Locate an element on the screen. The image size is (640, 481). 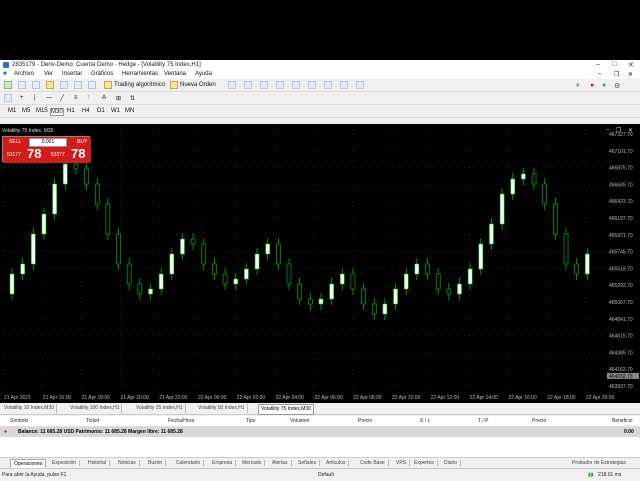
shapes-icon: ⊞ is located at coordinates (118, 98).